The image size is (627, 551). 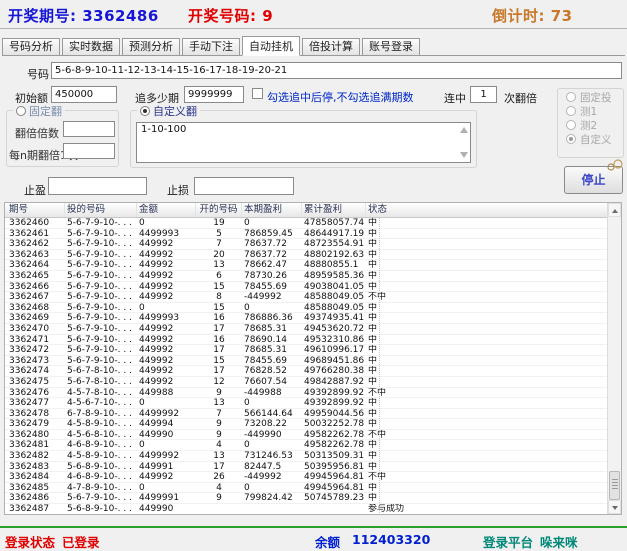 I want to click on column-header-cumulative-profit: 累计盈利, so click(x=334, y=210).